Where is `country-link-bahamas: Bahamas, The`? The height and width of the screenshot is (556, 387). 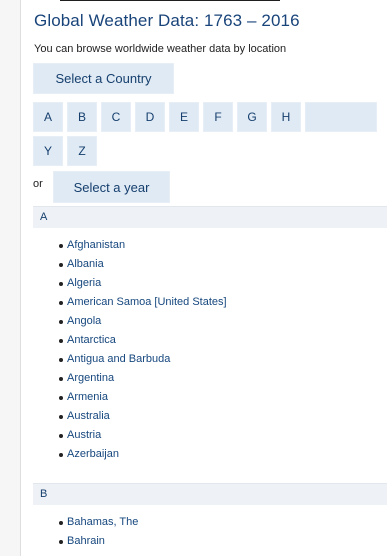 country-link-bahamas: Bahamas, The is located at coordinates (102, 522).